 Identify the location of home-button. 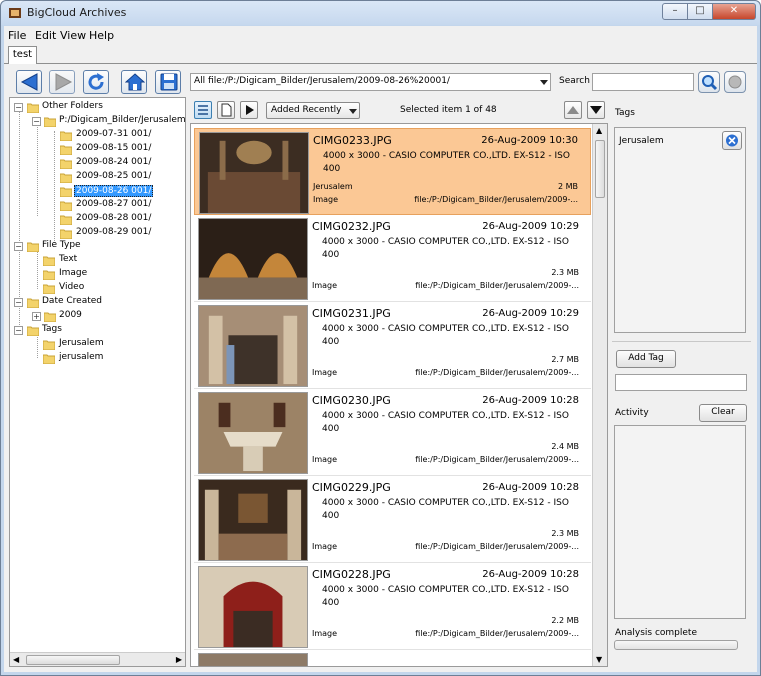
(134, 82).